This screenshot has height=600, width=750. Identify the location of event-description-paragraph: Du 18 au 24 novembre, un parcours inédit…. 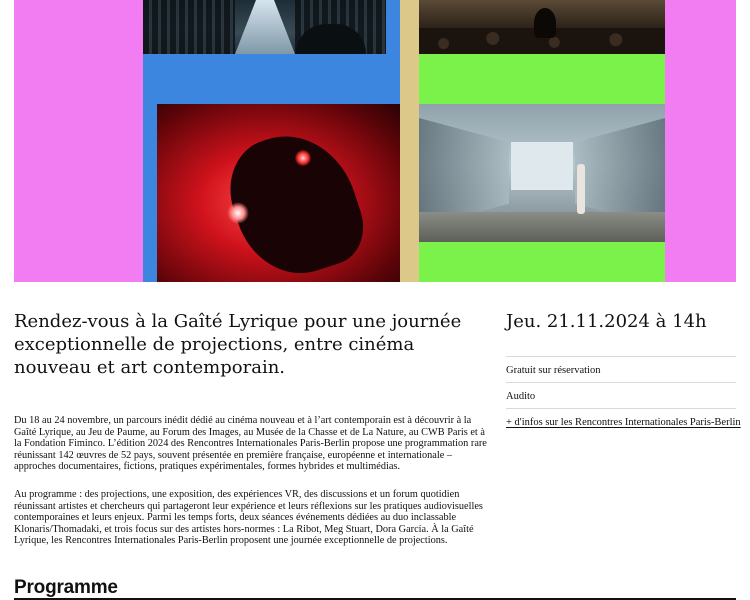
(250, 444).